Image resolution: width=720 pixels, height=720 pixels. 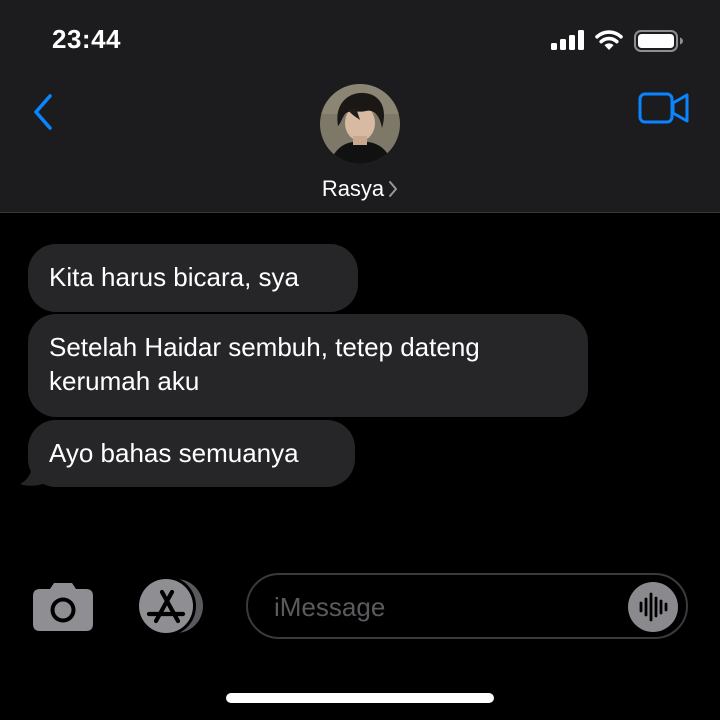 What do you see at coordinates (360, 698) in the screenshot?
I see `home-indicator` at bounding box center [360, 698].